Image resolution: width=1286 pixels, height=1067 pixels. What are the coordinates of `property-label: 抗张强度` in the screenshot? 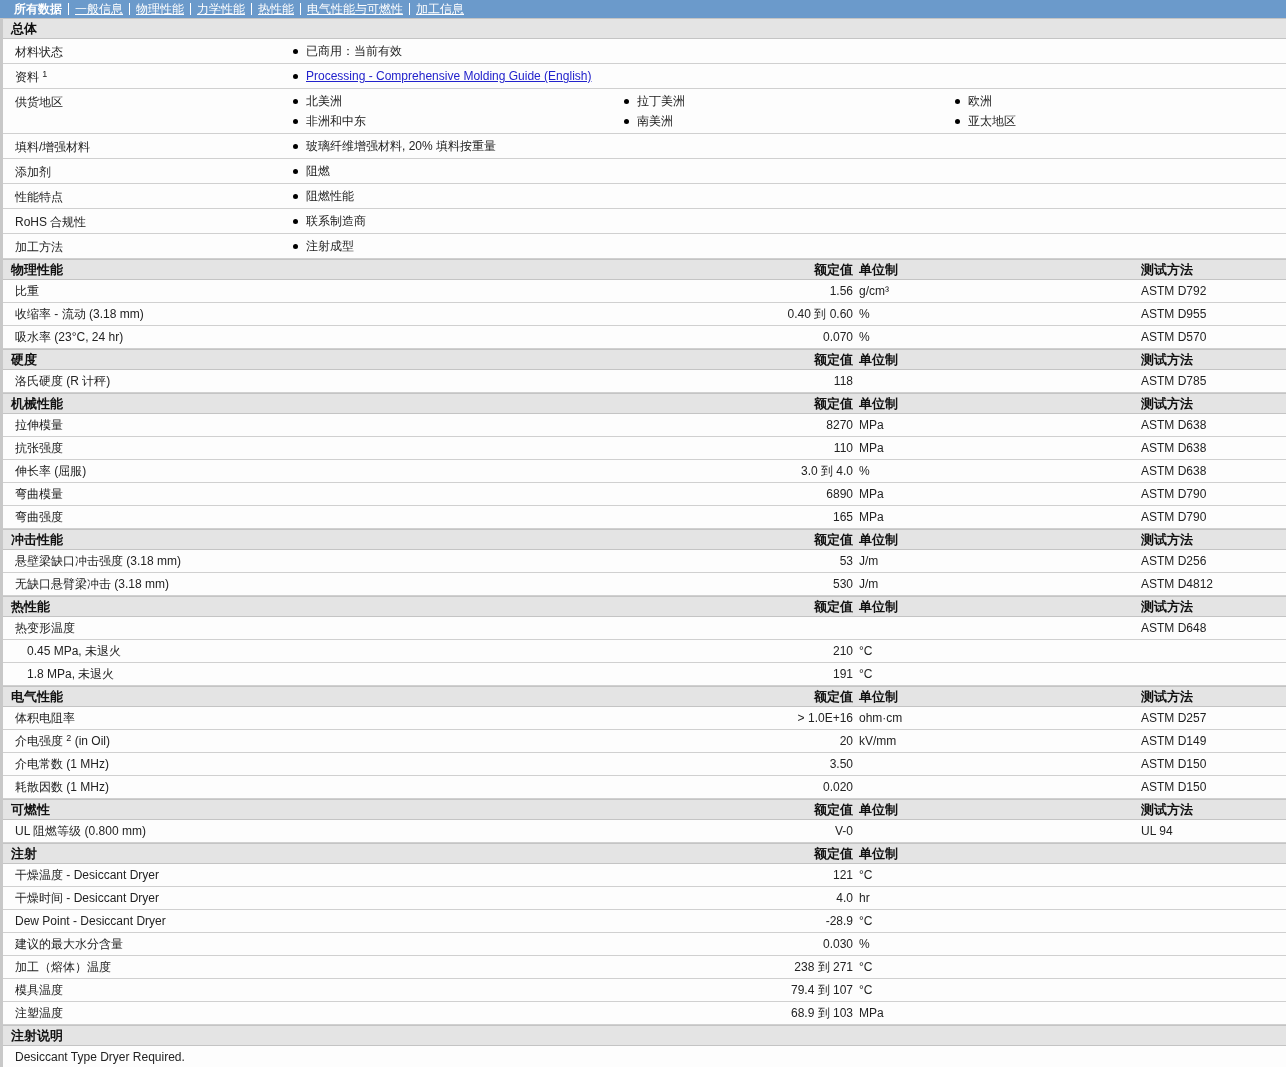 It's located at (39, 448).